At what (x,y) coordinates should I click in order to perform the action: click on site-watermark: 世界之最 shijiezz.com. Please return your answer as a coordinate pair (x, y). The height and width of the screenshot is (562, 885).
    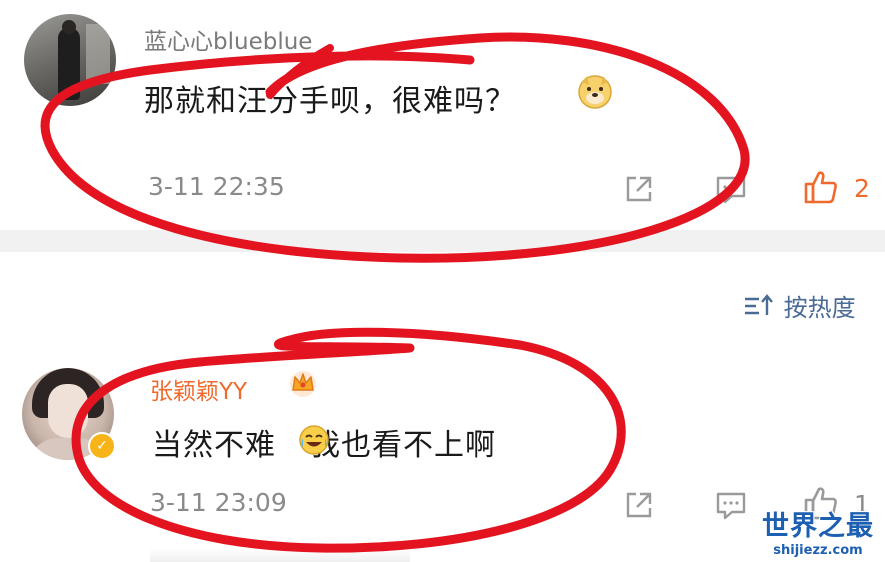
    Looking at the image, I should click on (818, 531).